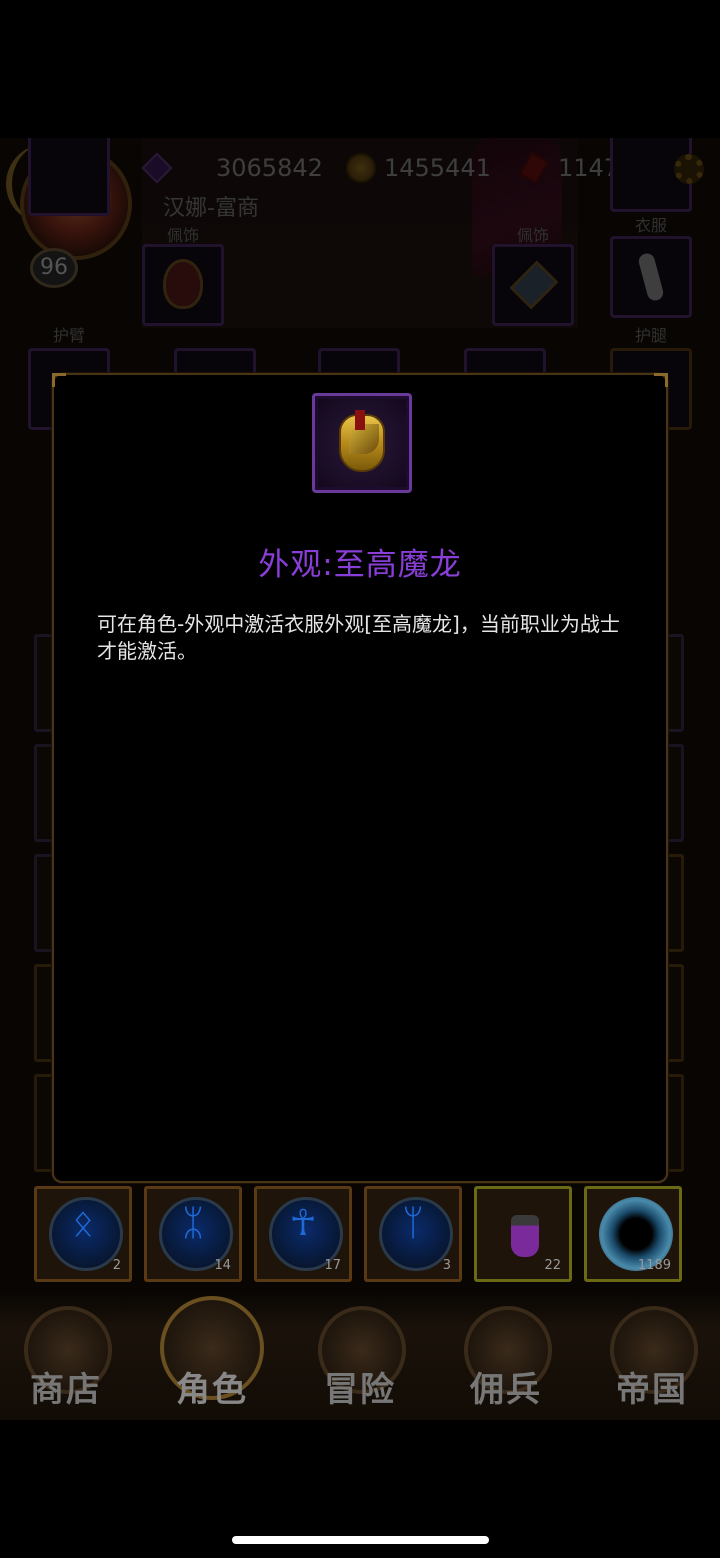 This screenshot has height=1558, width=720. Describe the element at coordinates (360, 1540) in the screenshot. I see `home-indicator` at that location.